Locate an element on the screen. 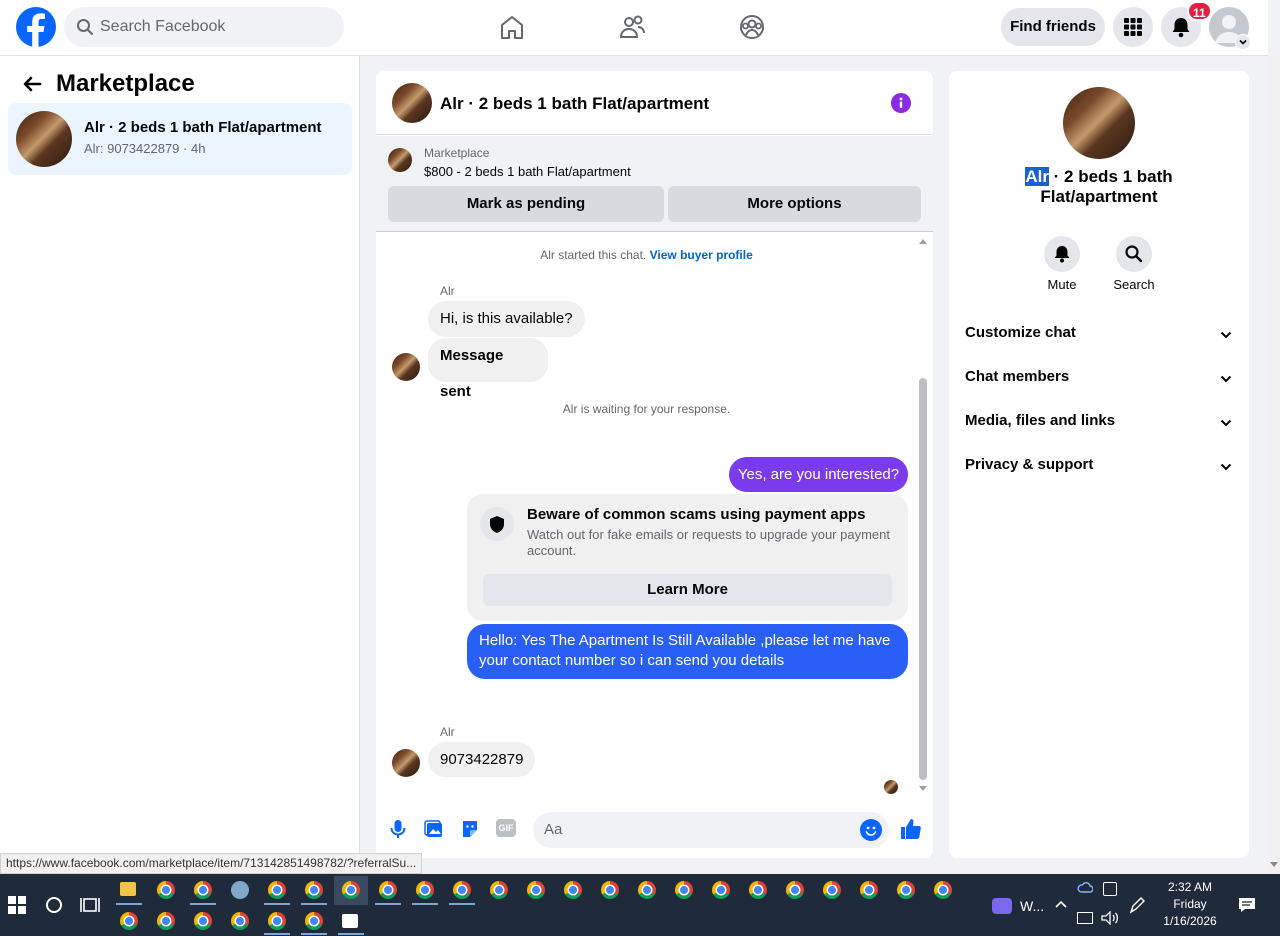 The height and width of the screenshot is (936, 1280). volume-icon is located at coordinates (1110, 918).